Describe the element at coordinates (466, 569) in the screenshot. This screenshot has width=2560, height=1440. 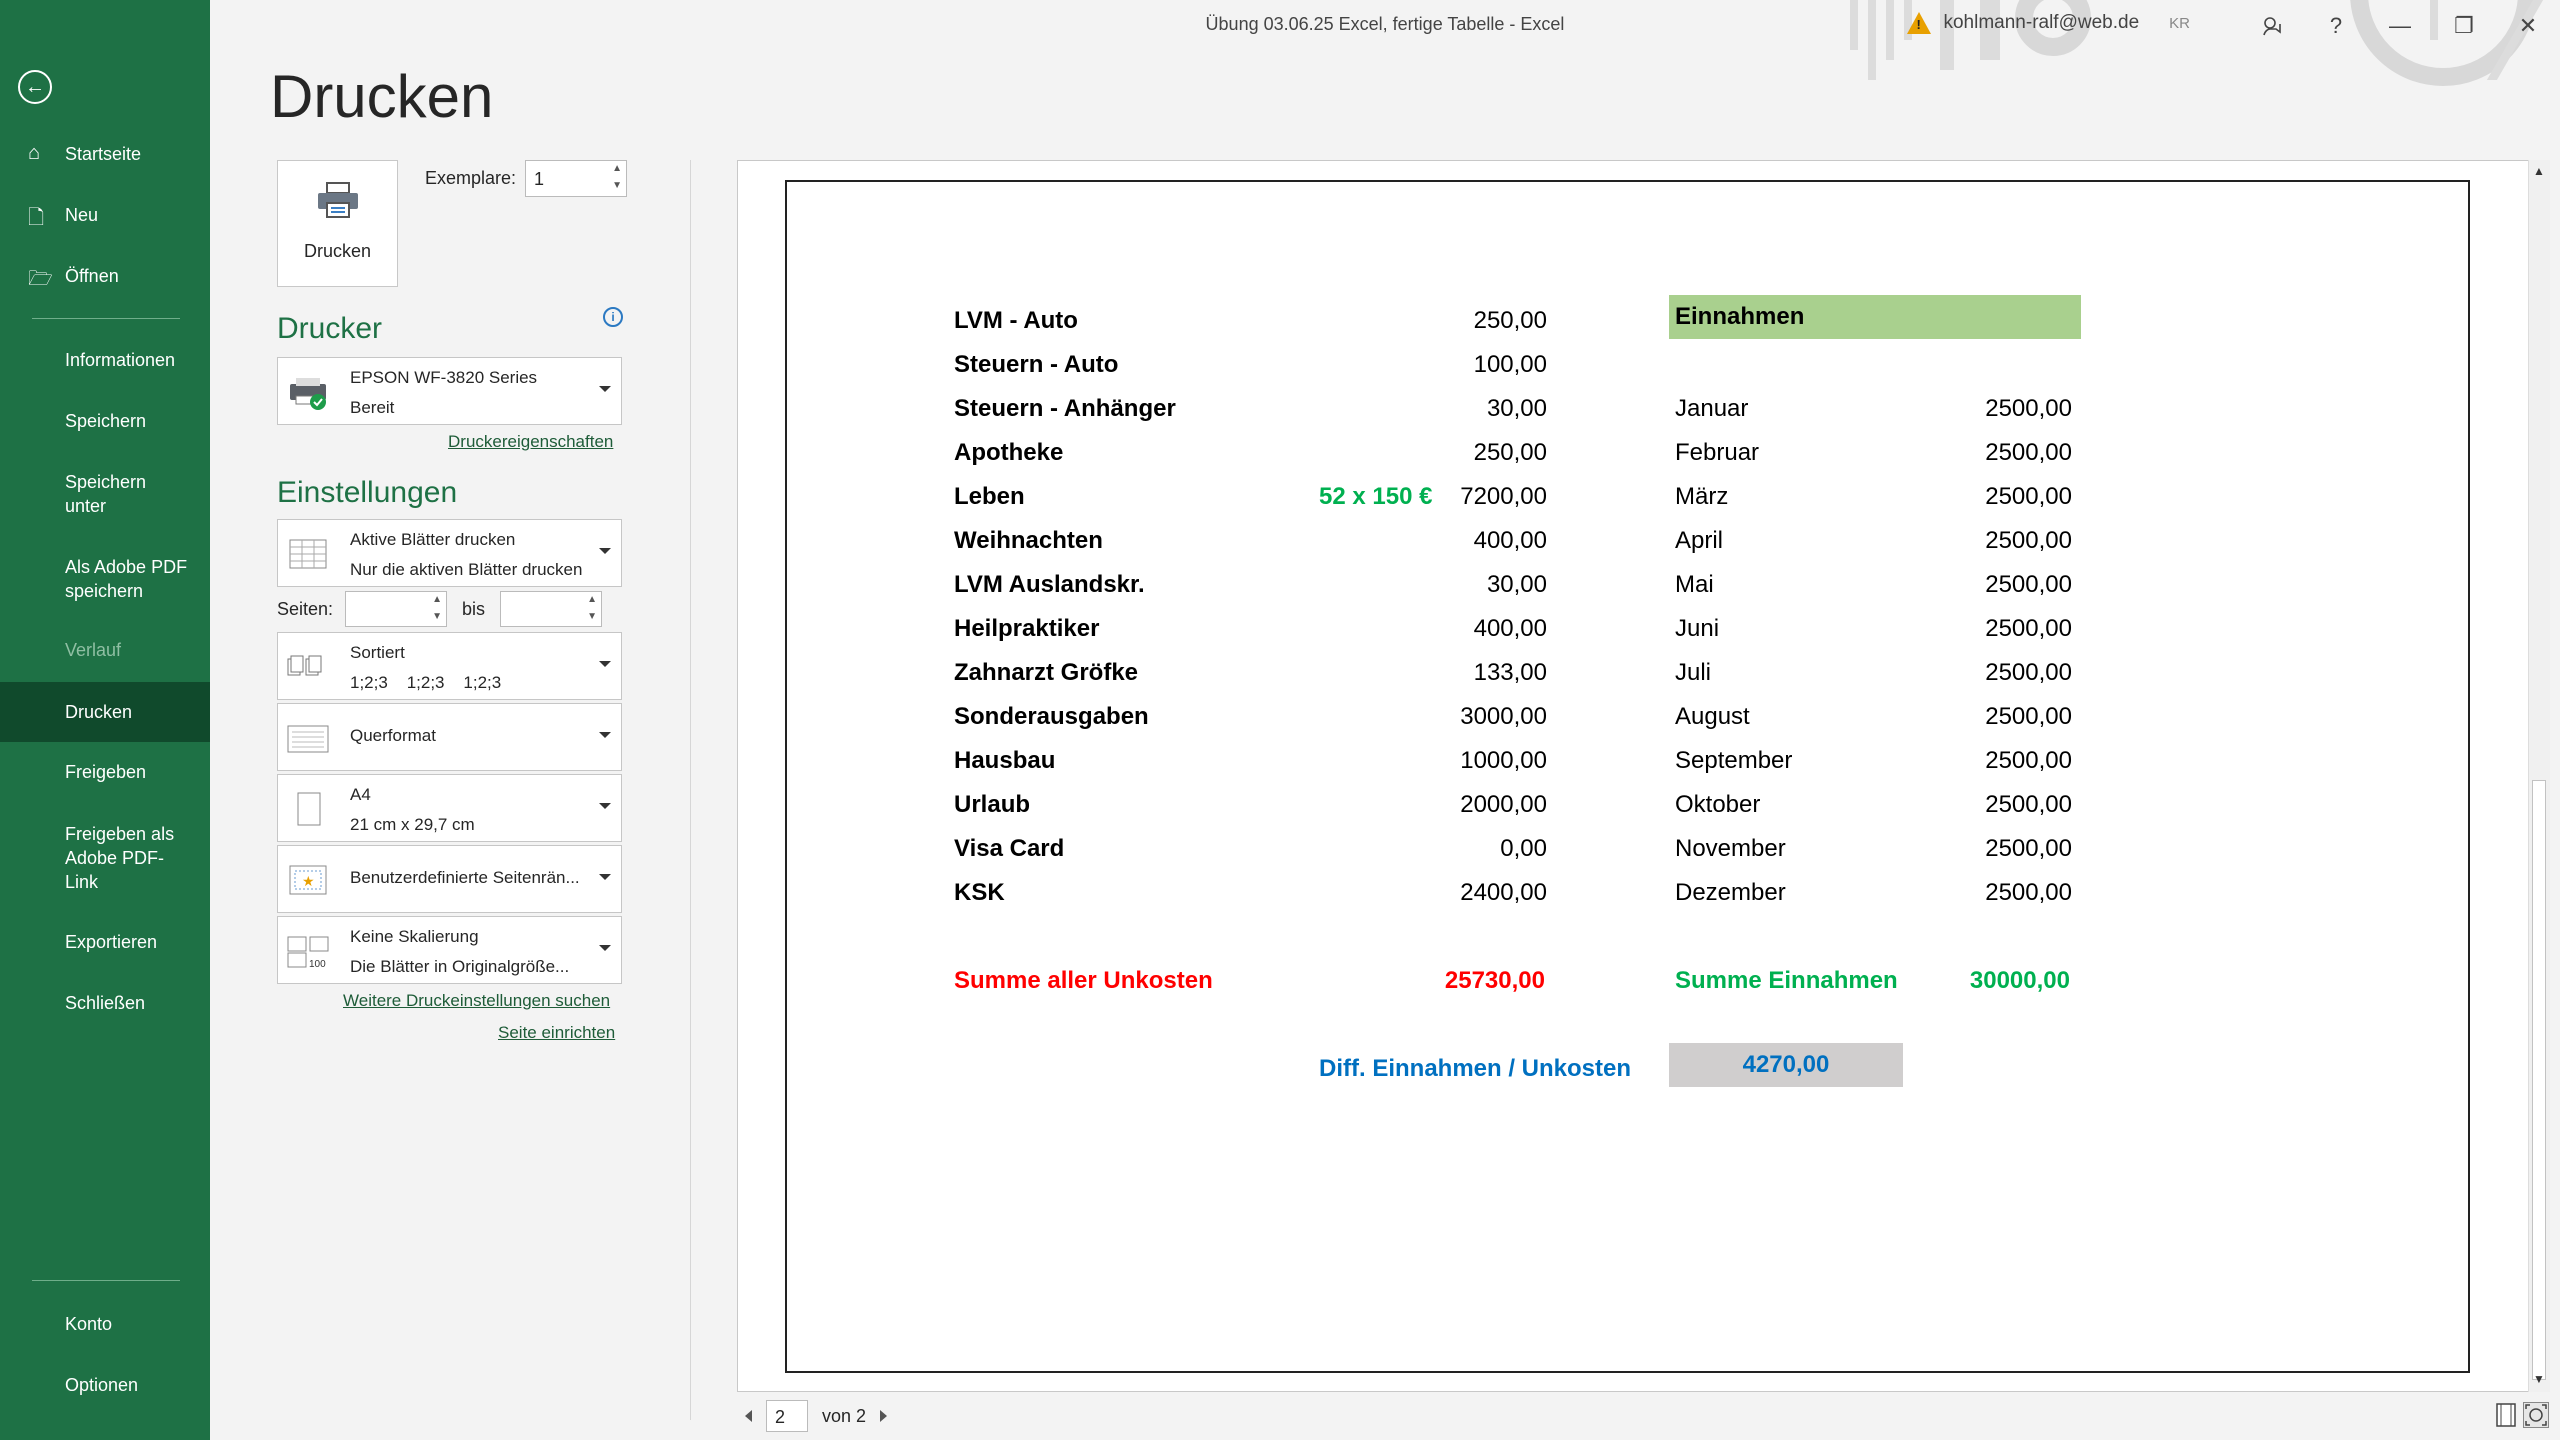
I see `print-what-sub: Nur die aktiven Blätter drucken` at that location.